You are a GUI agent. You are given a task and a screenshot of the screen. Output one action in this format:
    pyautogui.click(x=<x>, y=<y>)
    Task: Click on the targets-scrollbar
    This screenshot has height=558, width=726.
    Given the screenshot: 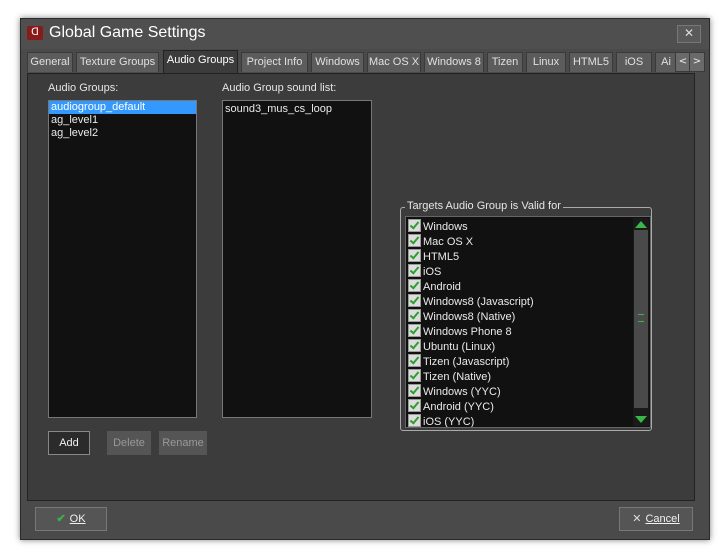 What is the action you would take?
    pyautogui.click(x=641, y=322)
    